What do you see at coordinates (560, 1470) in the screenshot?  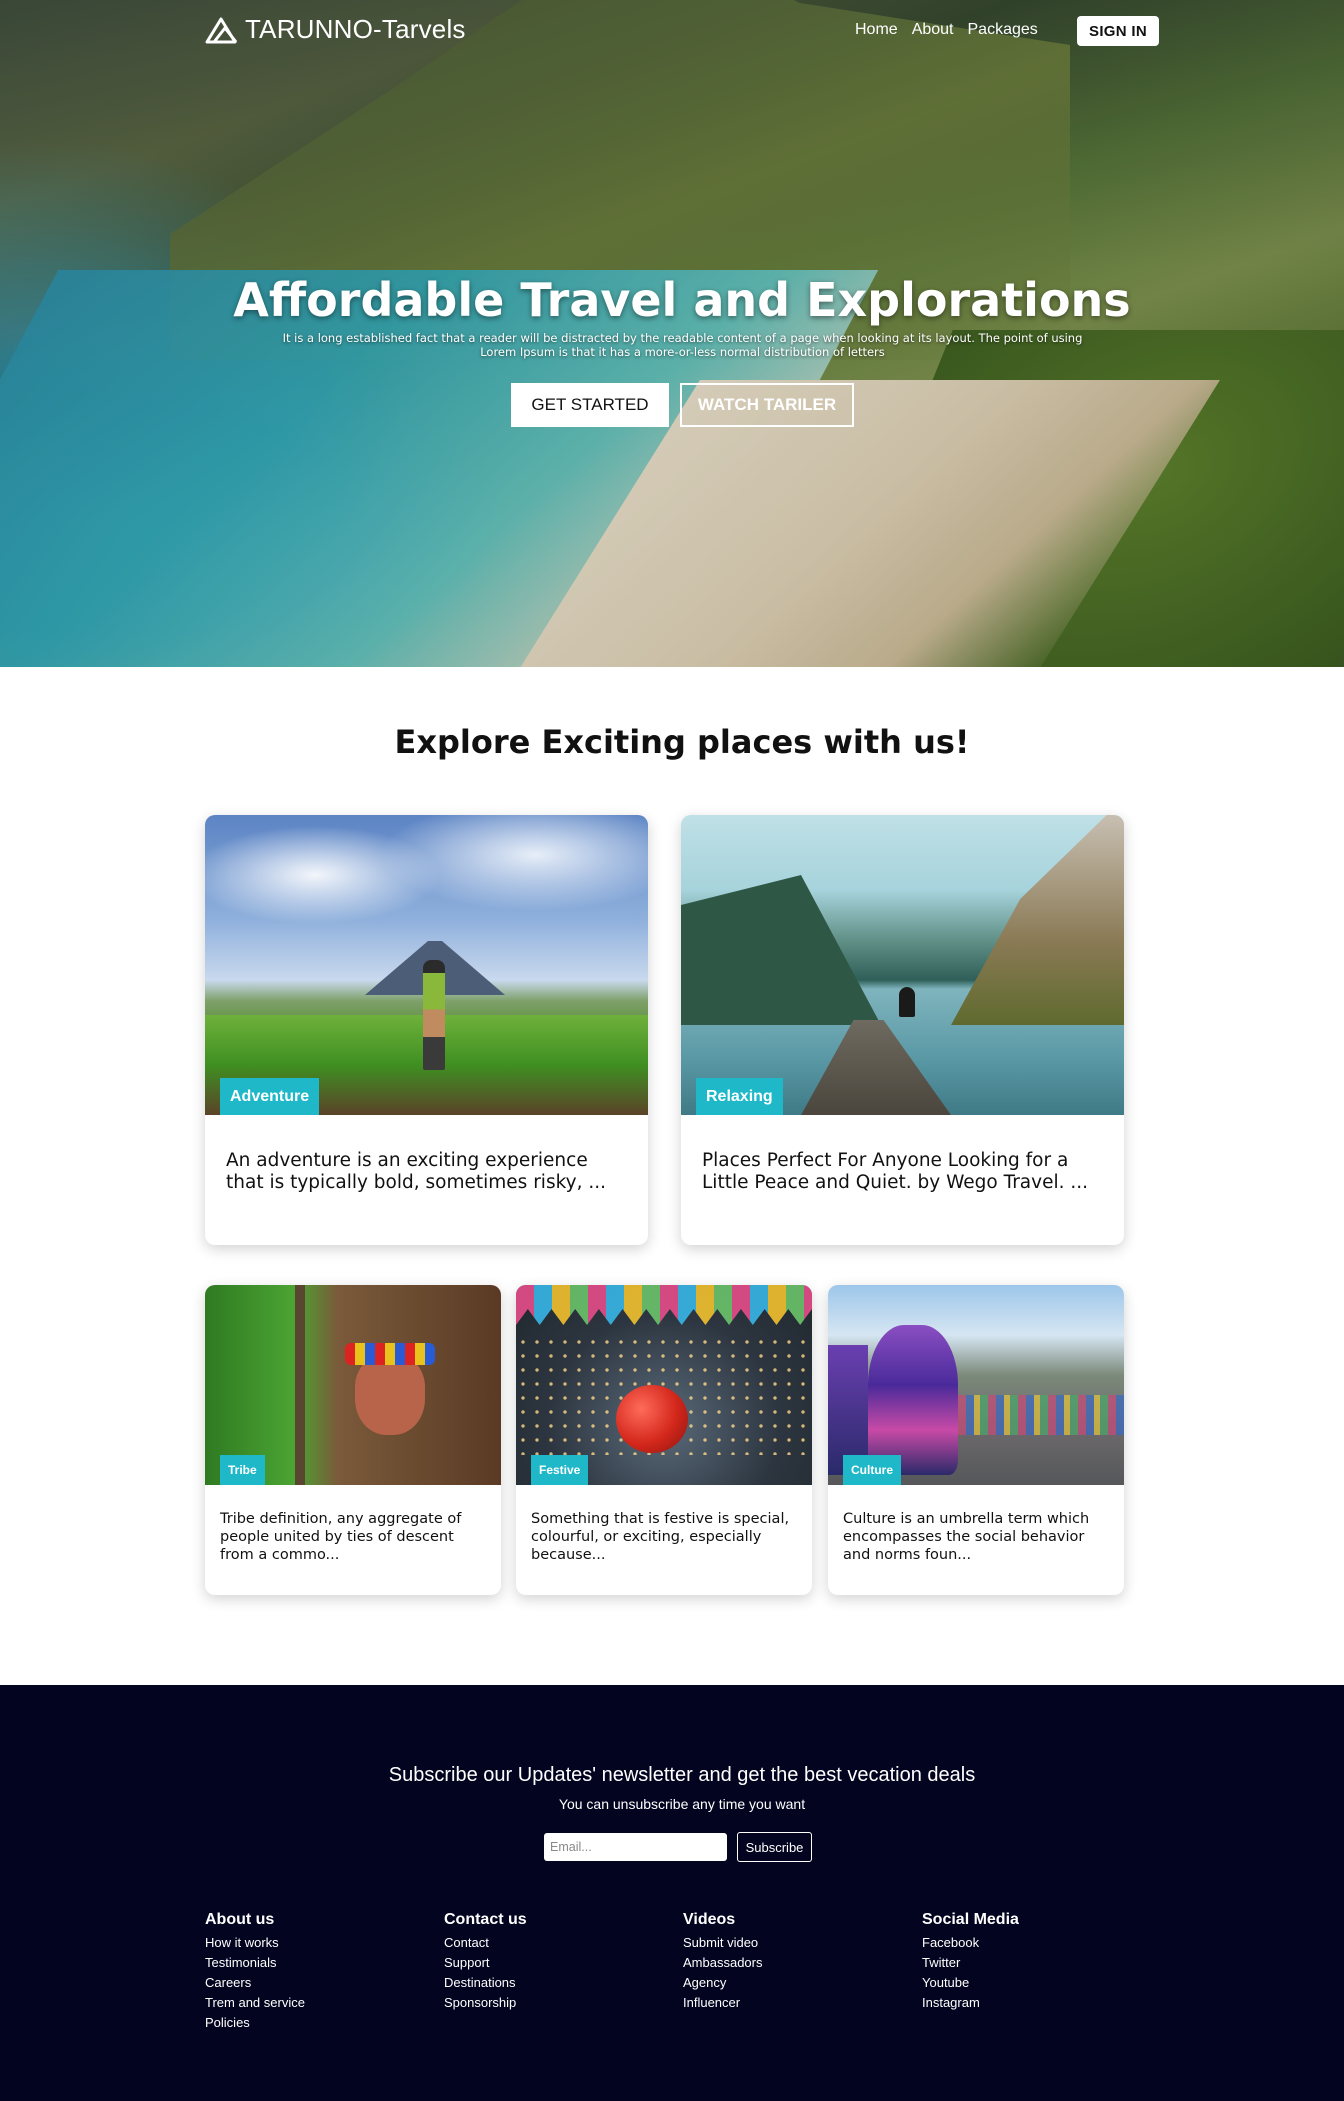 I see `category-tag: Festive` at bounding box center [560, 1470].